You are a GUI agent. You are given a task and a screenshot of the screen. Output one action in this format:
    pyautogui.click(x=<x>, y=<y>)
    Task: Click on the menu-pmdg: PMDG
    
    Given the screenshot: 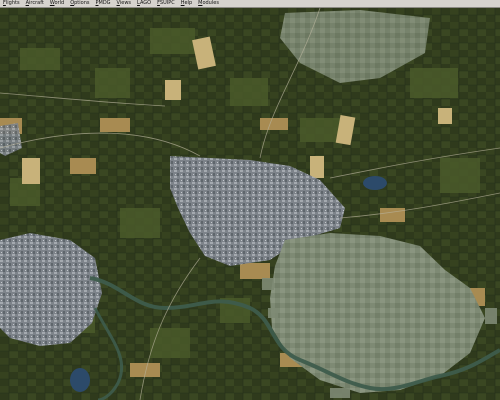 What is the action you would take?
    pyautogui.click(x=102, y=3)
    